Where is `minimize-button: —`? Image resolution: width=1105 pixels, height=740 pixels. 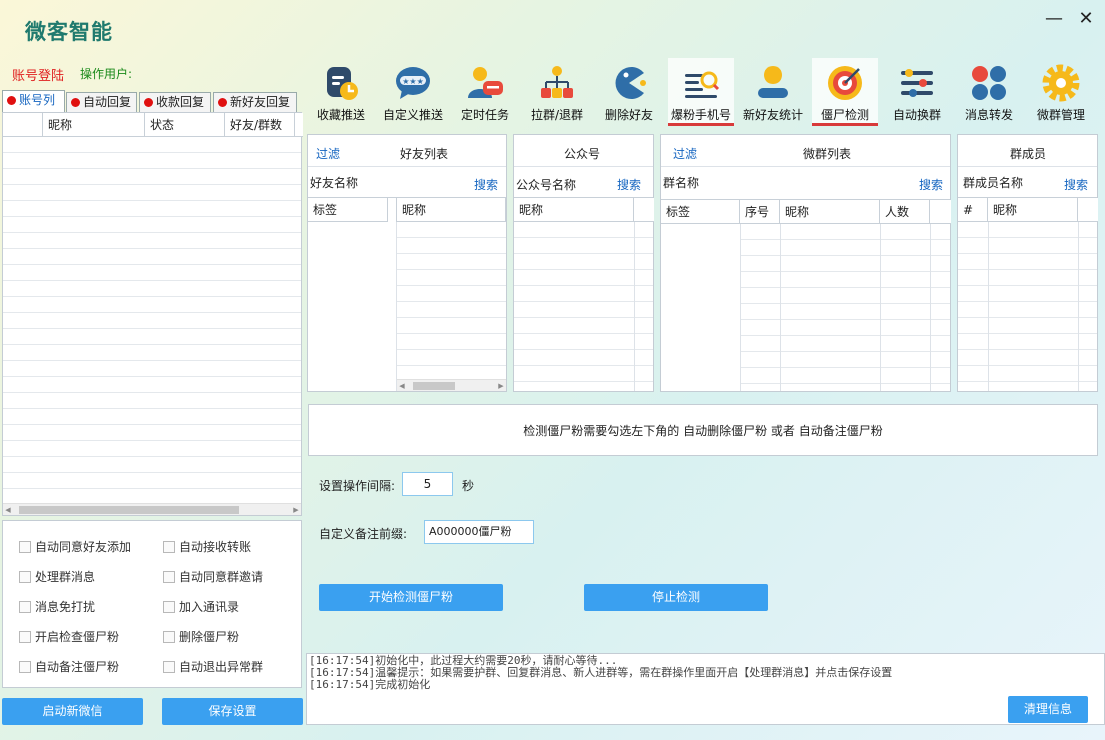 minimize-button: — is located at coordinates (1054, 19).